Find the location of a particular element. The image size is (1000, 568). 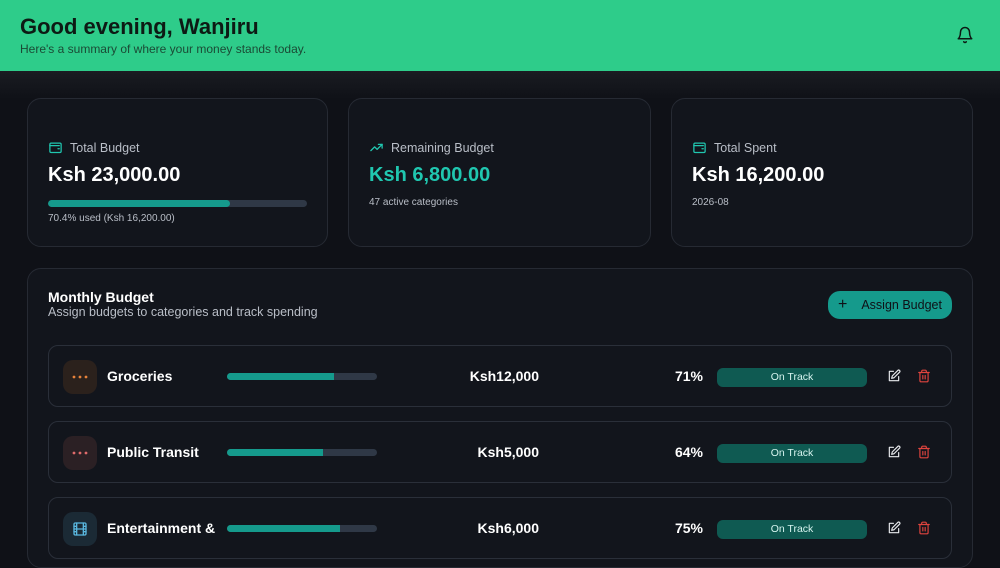

greeting-title: Good evening, Wanjiru is located at coordinates (139, 26).